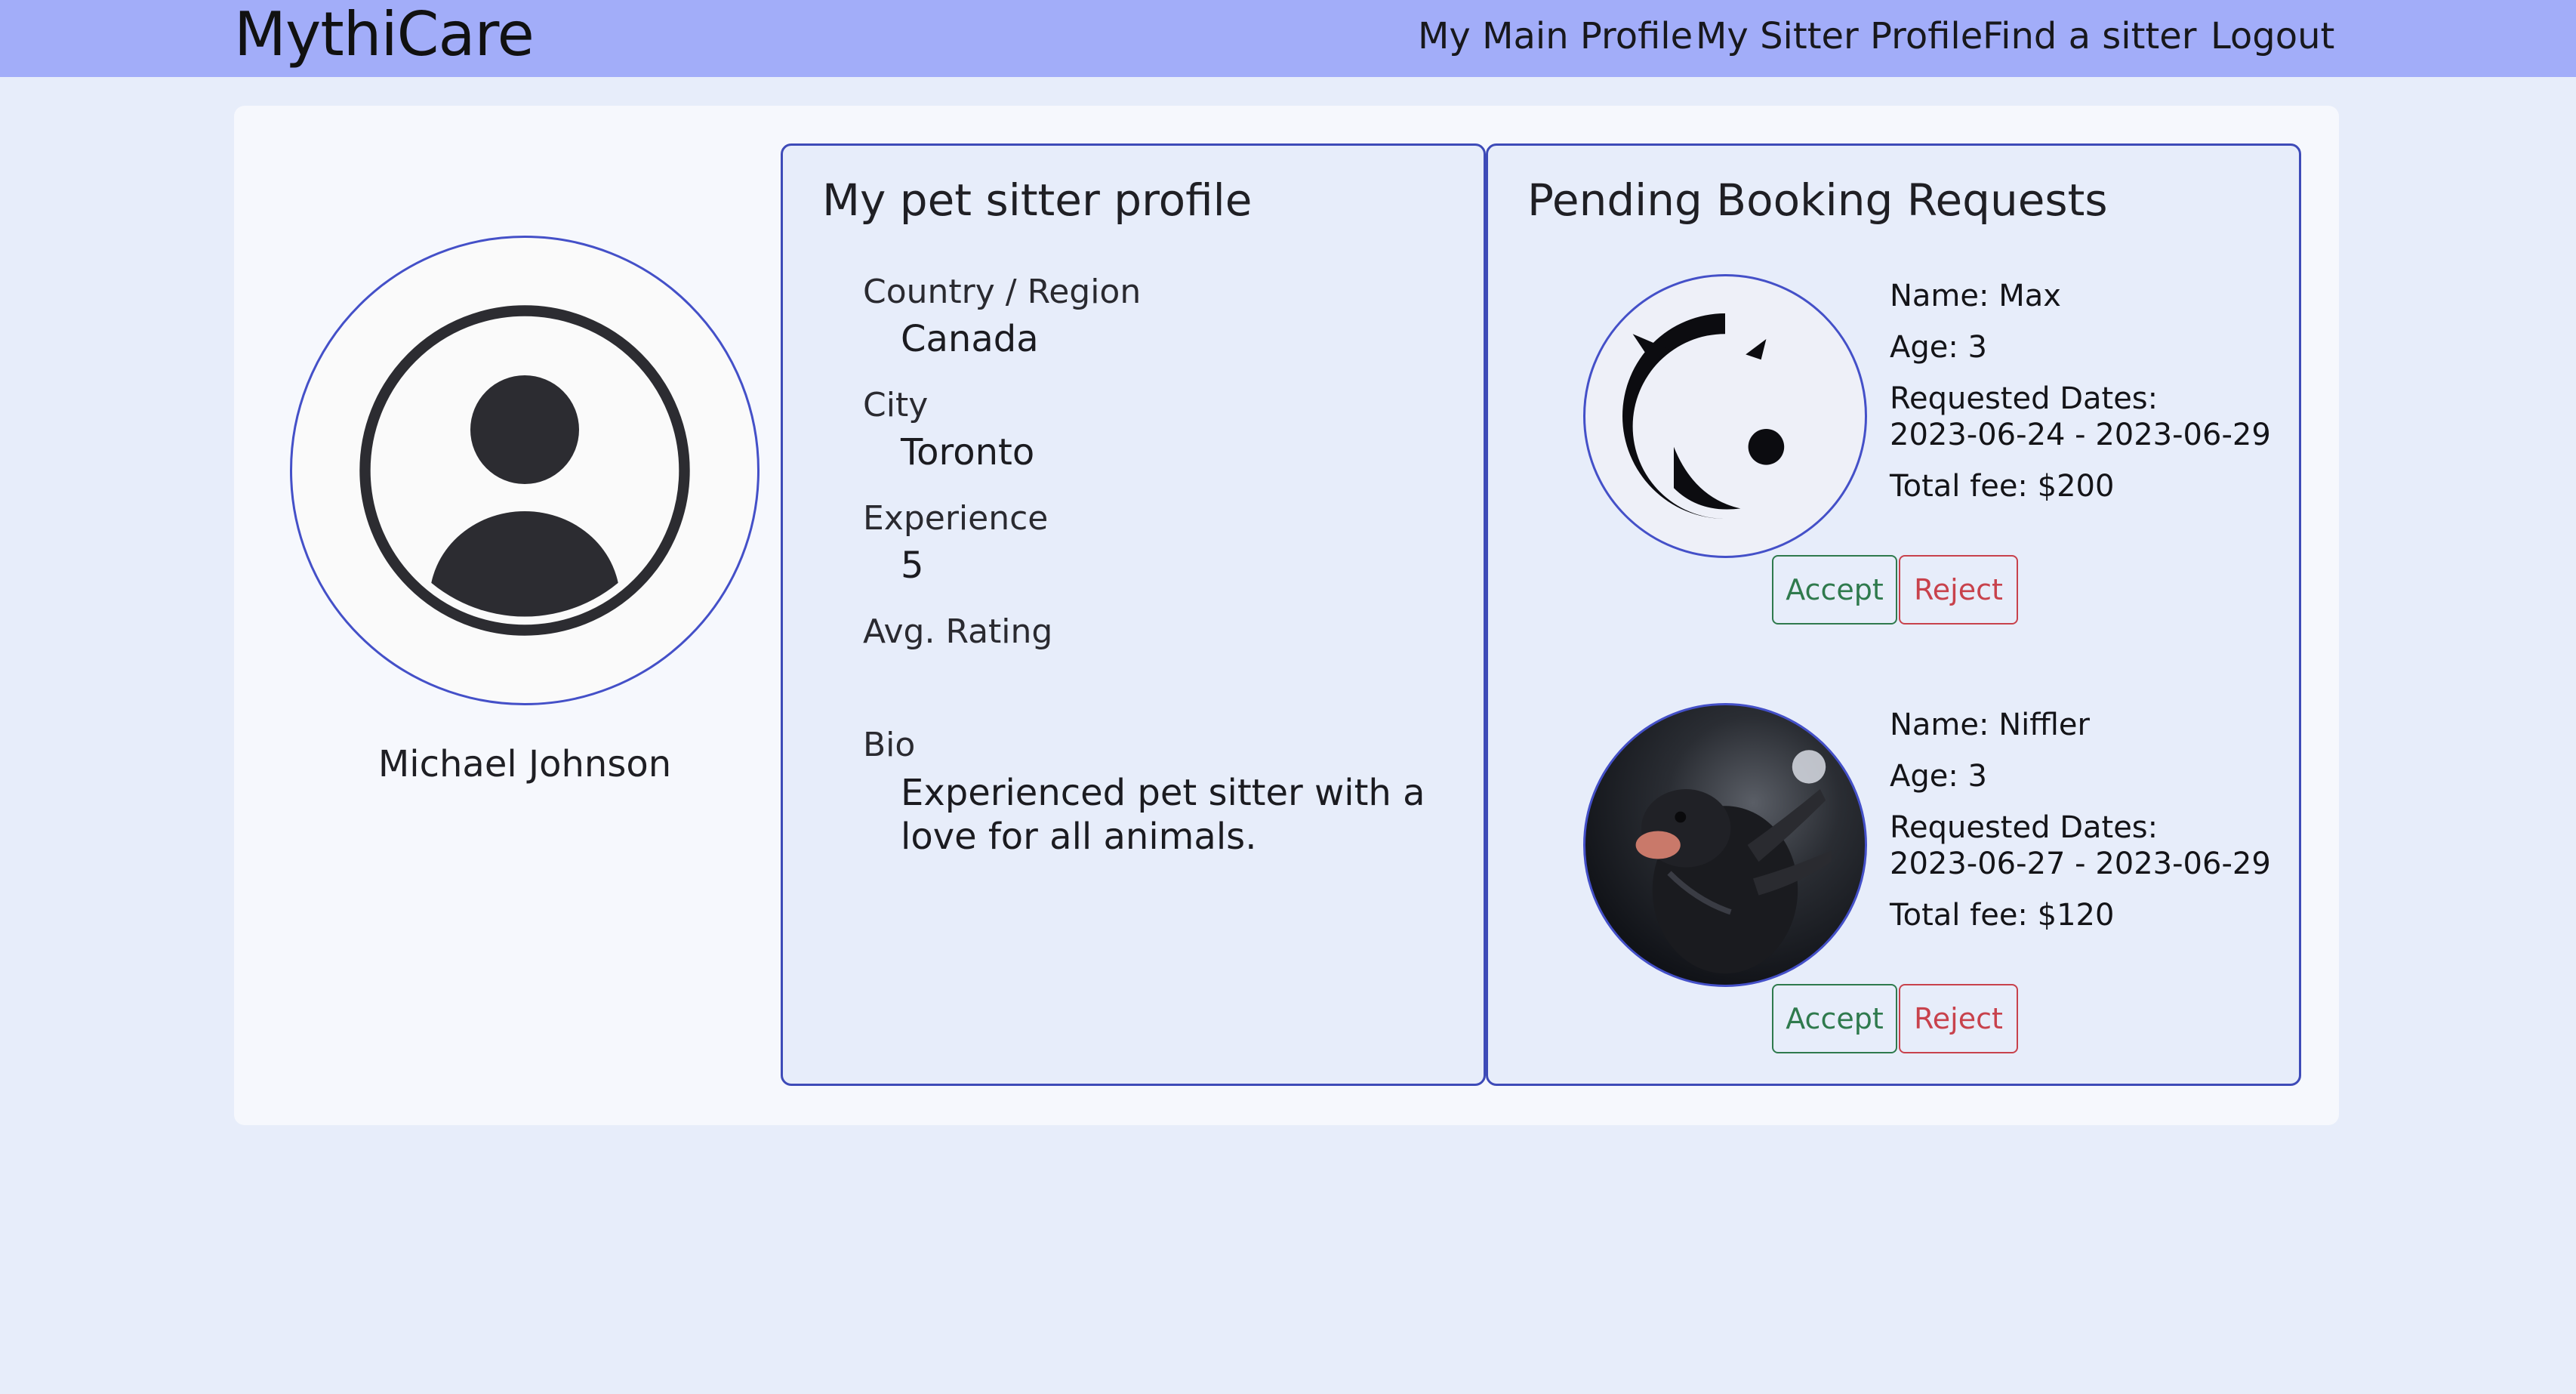 This screenshot has height=1394, width=2576. What do you see at coordinates (2002, 915) in the screenshot?
I see `total-fee: Total fee: $120` at bounding box center [2002, 915].